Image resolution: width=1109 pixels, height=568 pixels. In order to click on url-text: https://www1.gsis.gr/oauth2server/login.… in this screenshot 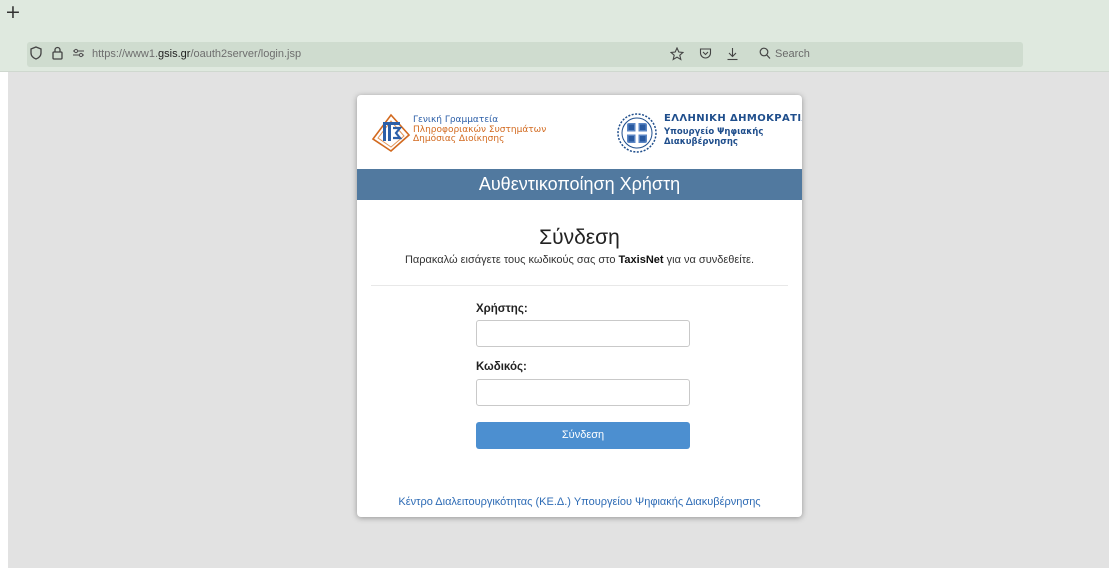, I will do `click(196, 54)`.